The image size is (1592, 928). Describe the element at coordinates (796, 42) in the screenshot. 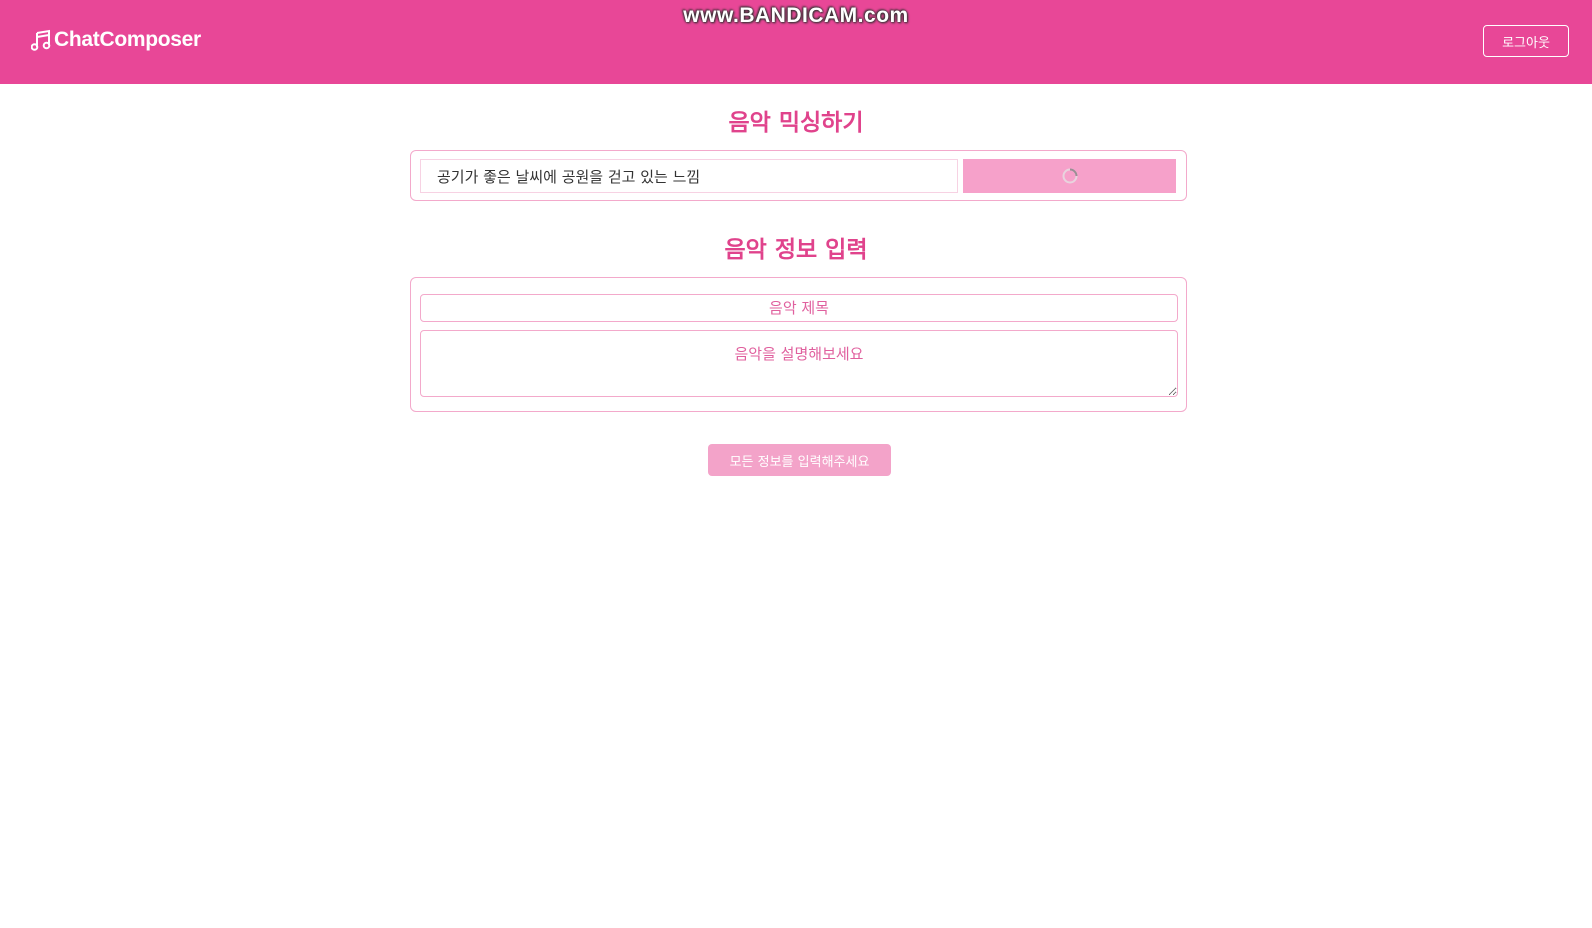

I see `app-header: ChatComposer www.BANDICAM.com 로그아웃` at that location.